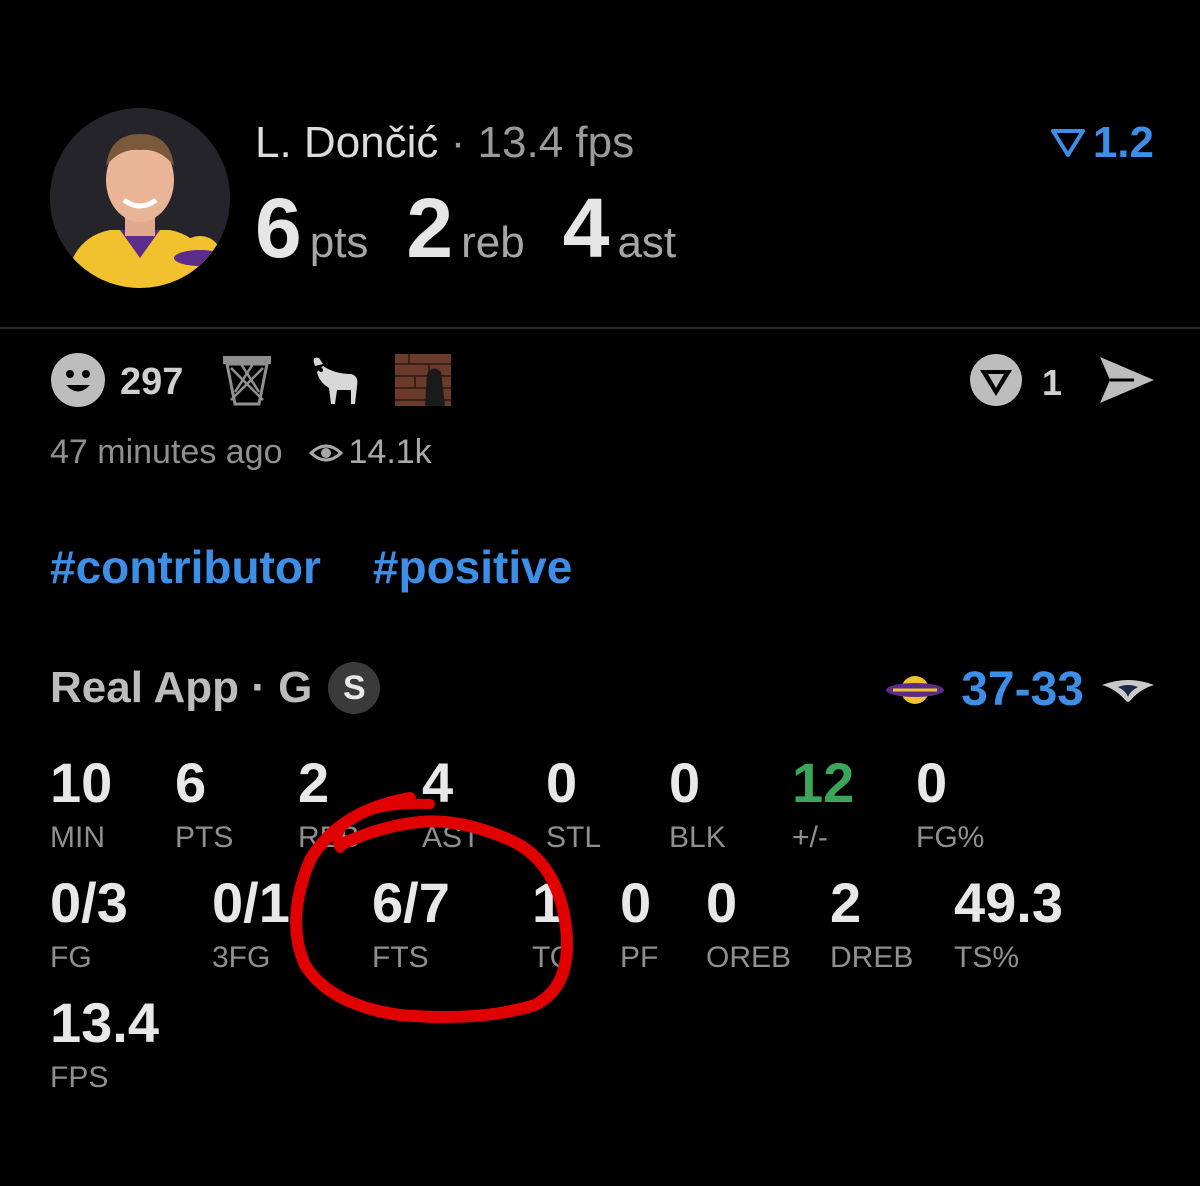  Describe the element at coordinates (950, 805) in the screenshot. I see `stat-fg-pct: 0 FG%` at that location.